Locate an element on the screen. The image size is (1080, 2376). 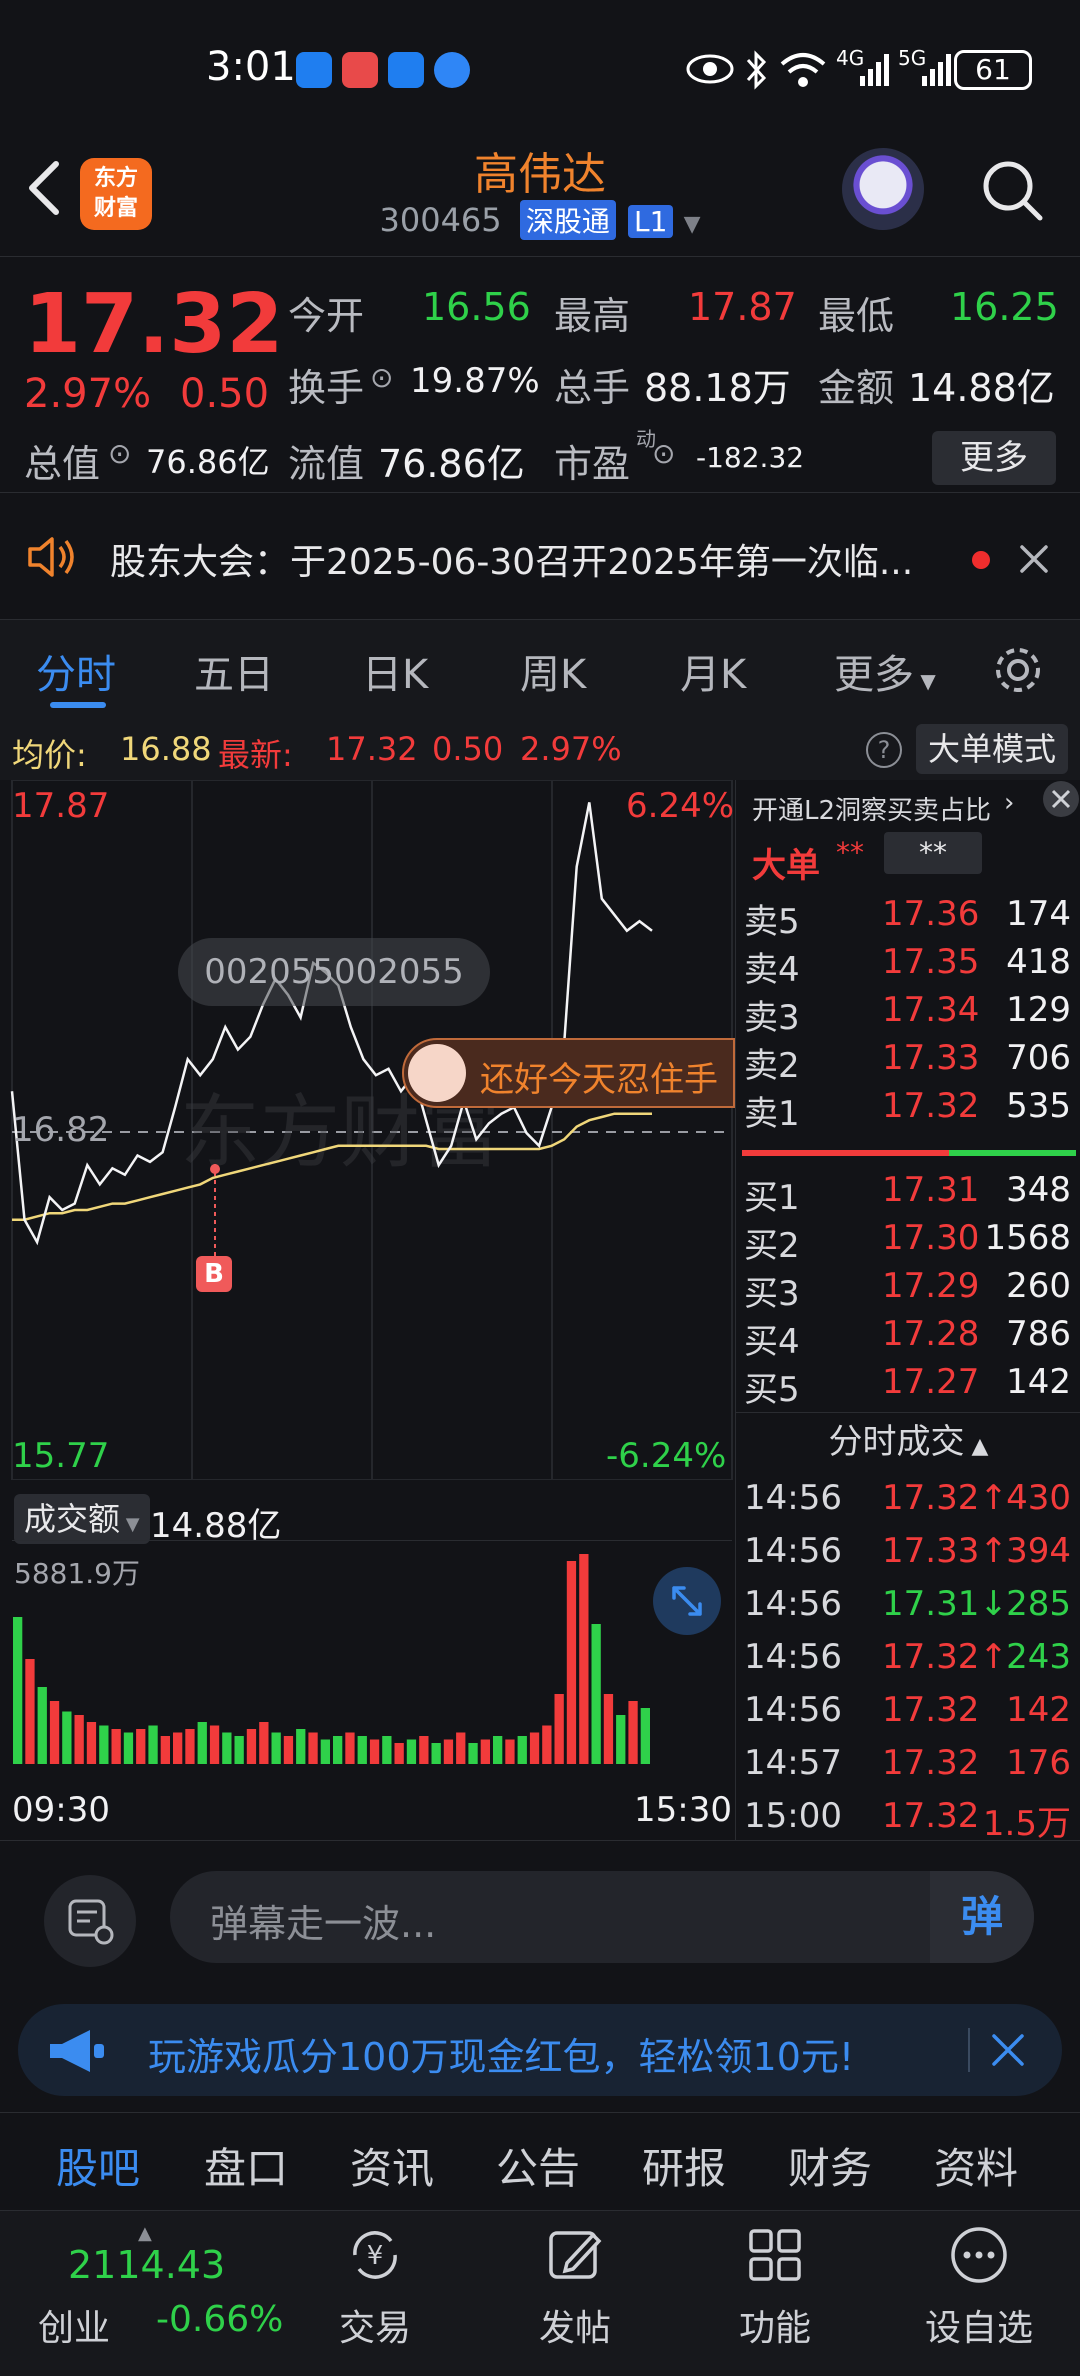
l2-promo-row: 开通L2洞察买卖占比 › is located at coordinates (908, 805).